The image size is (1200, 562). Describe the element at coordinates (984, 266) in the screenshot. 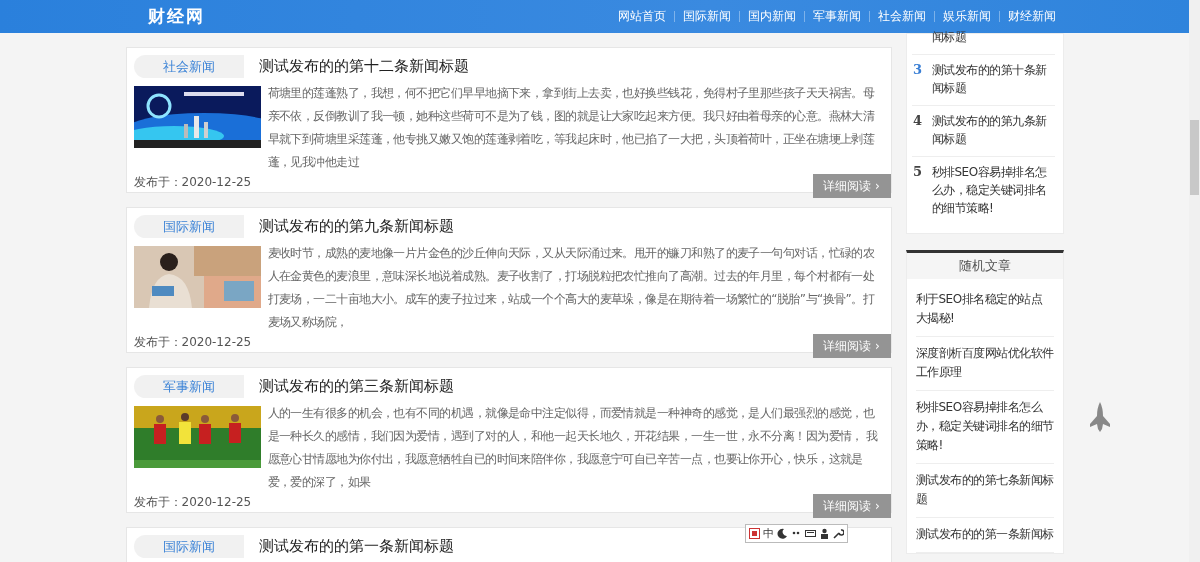

I see `panel-title: 随机文章` at that location.